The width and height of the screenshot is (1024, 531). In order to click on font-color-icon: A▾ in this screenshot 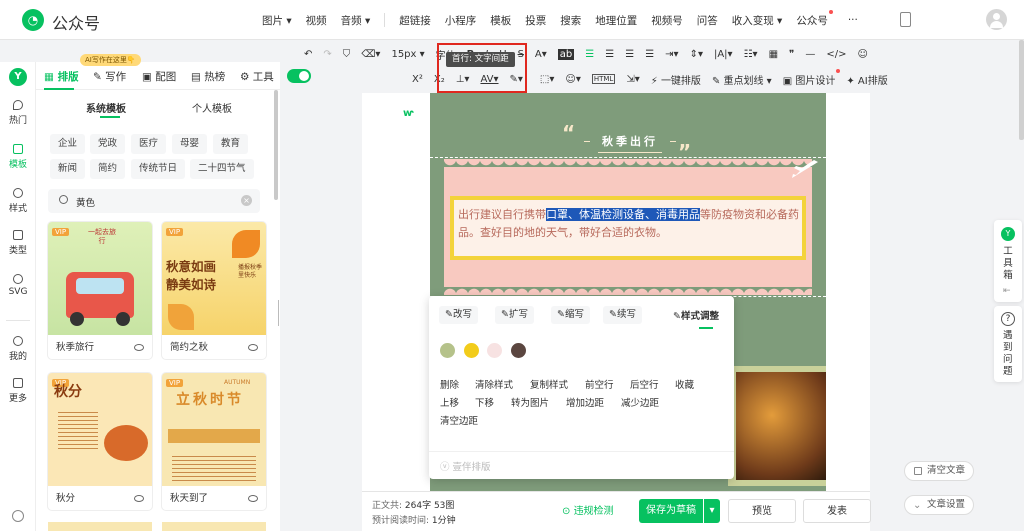, I will do `click(541, 54)`.